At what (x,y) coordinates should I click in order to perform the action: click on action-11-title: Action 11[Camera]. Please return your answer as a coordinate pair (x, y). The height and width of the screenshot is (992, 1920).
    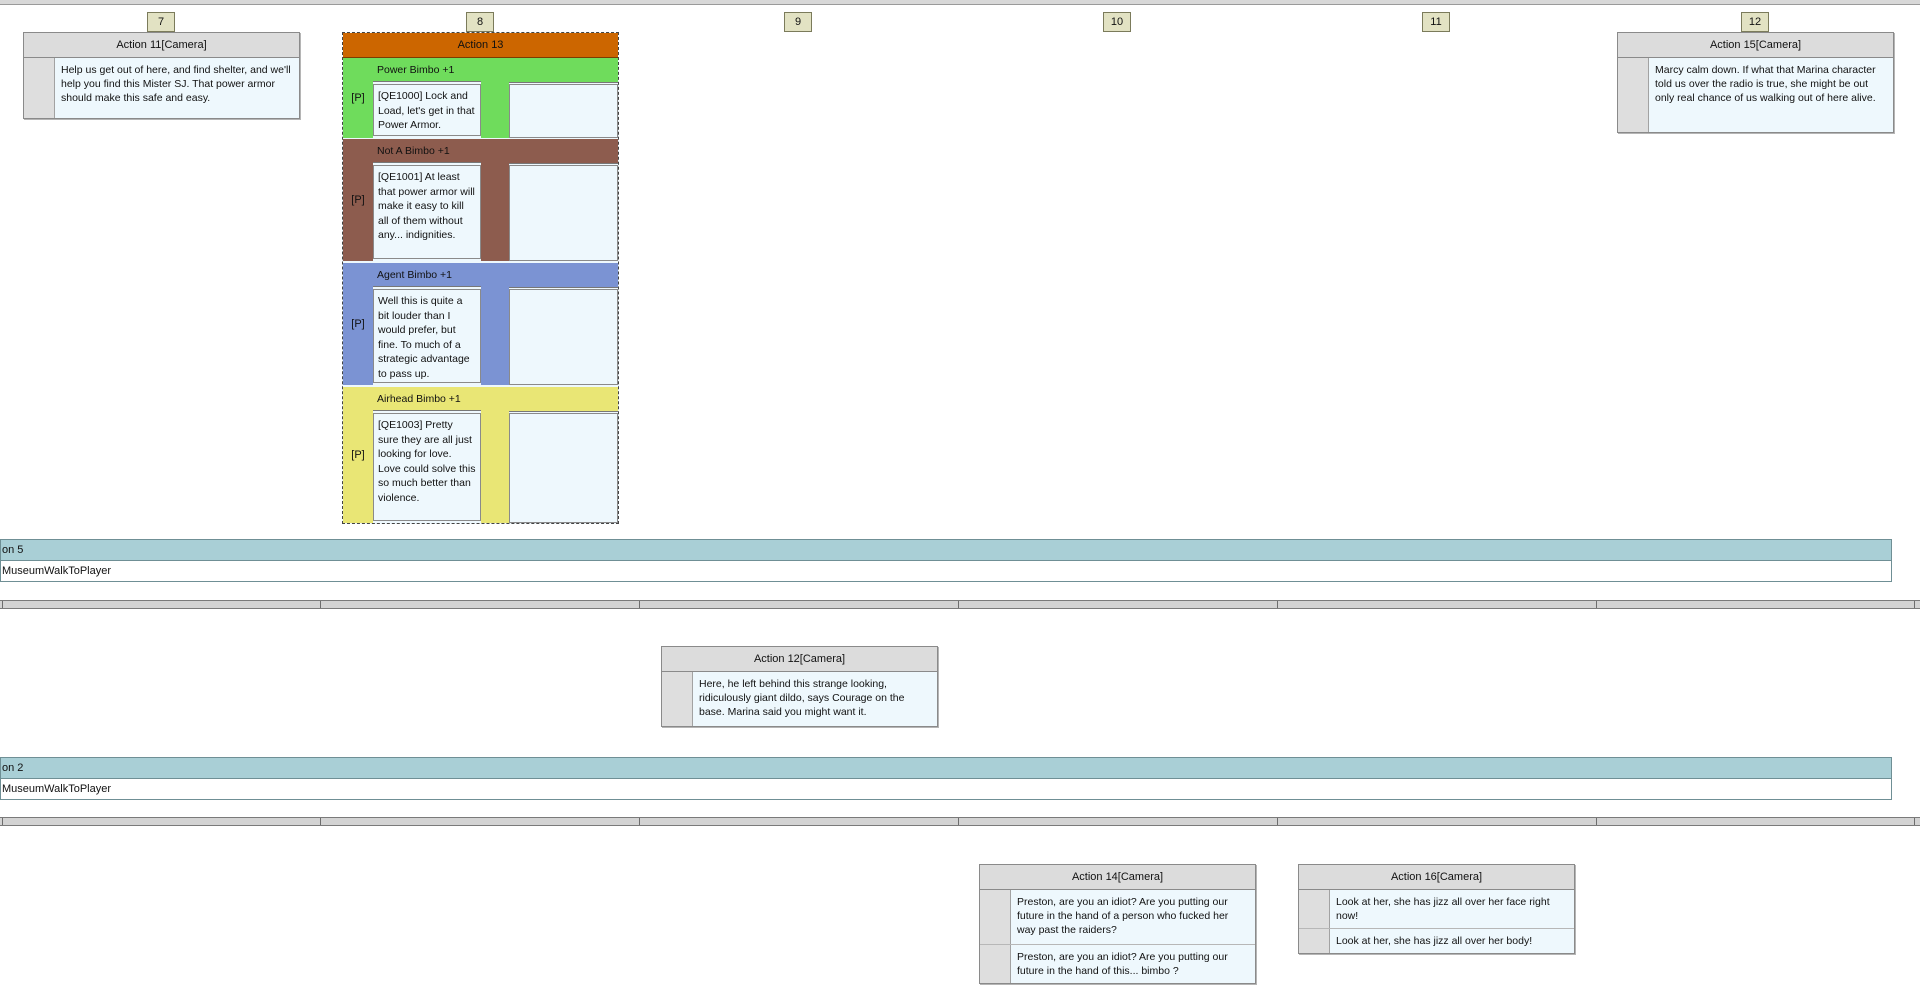
    Looking at the image, I should click on (161, 45).